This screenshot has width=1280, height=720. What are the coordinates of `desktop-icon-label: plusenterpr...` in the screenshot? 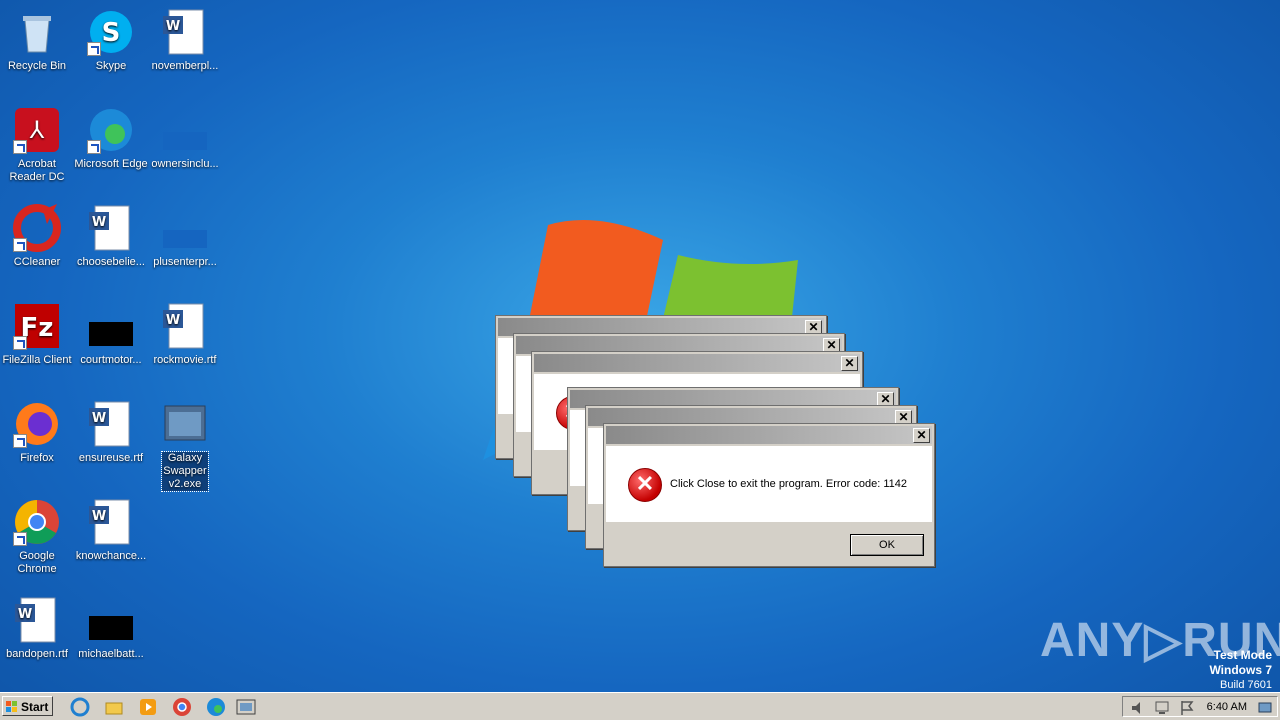 It's located at (185, 262).